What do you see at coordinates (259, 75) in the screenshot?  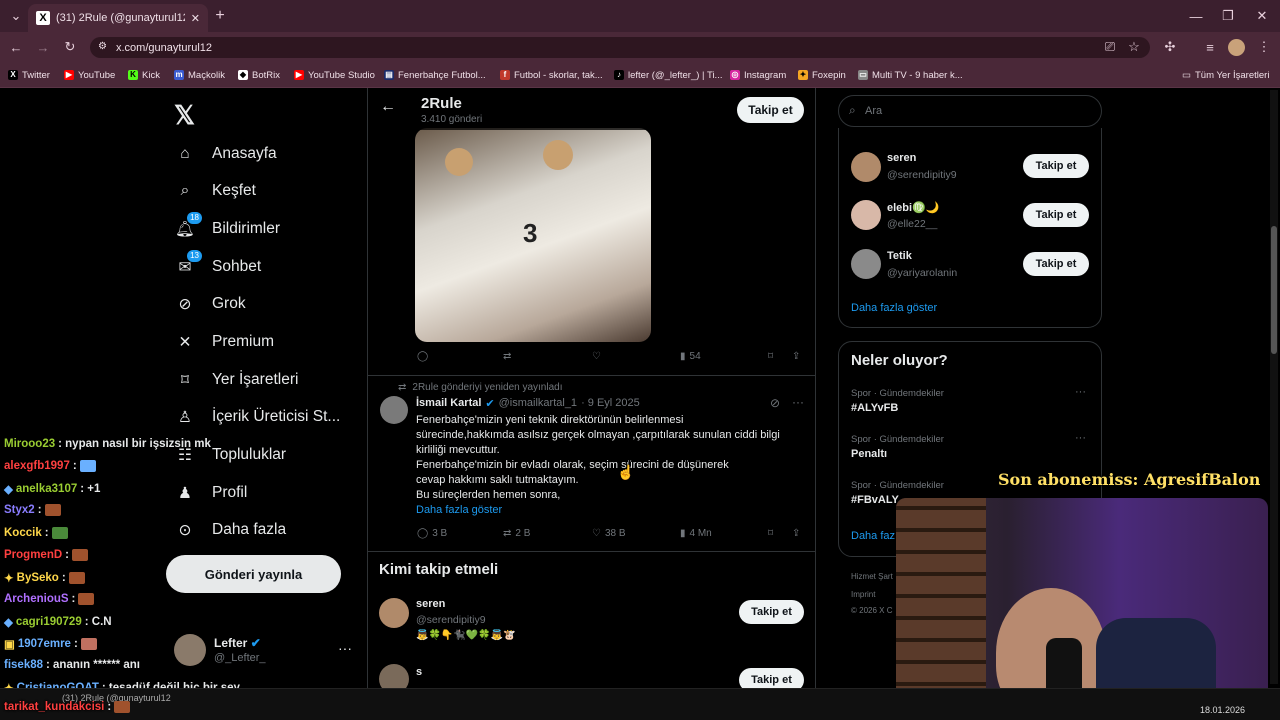 I see `bookmark-item: ◆ BotRix` at bounding box center [259, 75].